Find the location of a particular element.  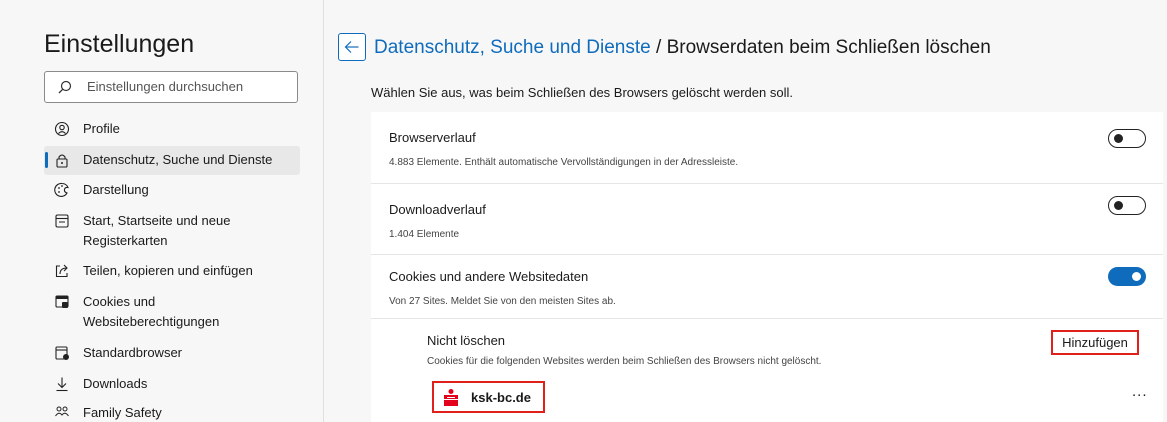

search-input is located at coordinates (187, 86).